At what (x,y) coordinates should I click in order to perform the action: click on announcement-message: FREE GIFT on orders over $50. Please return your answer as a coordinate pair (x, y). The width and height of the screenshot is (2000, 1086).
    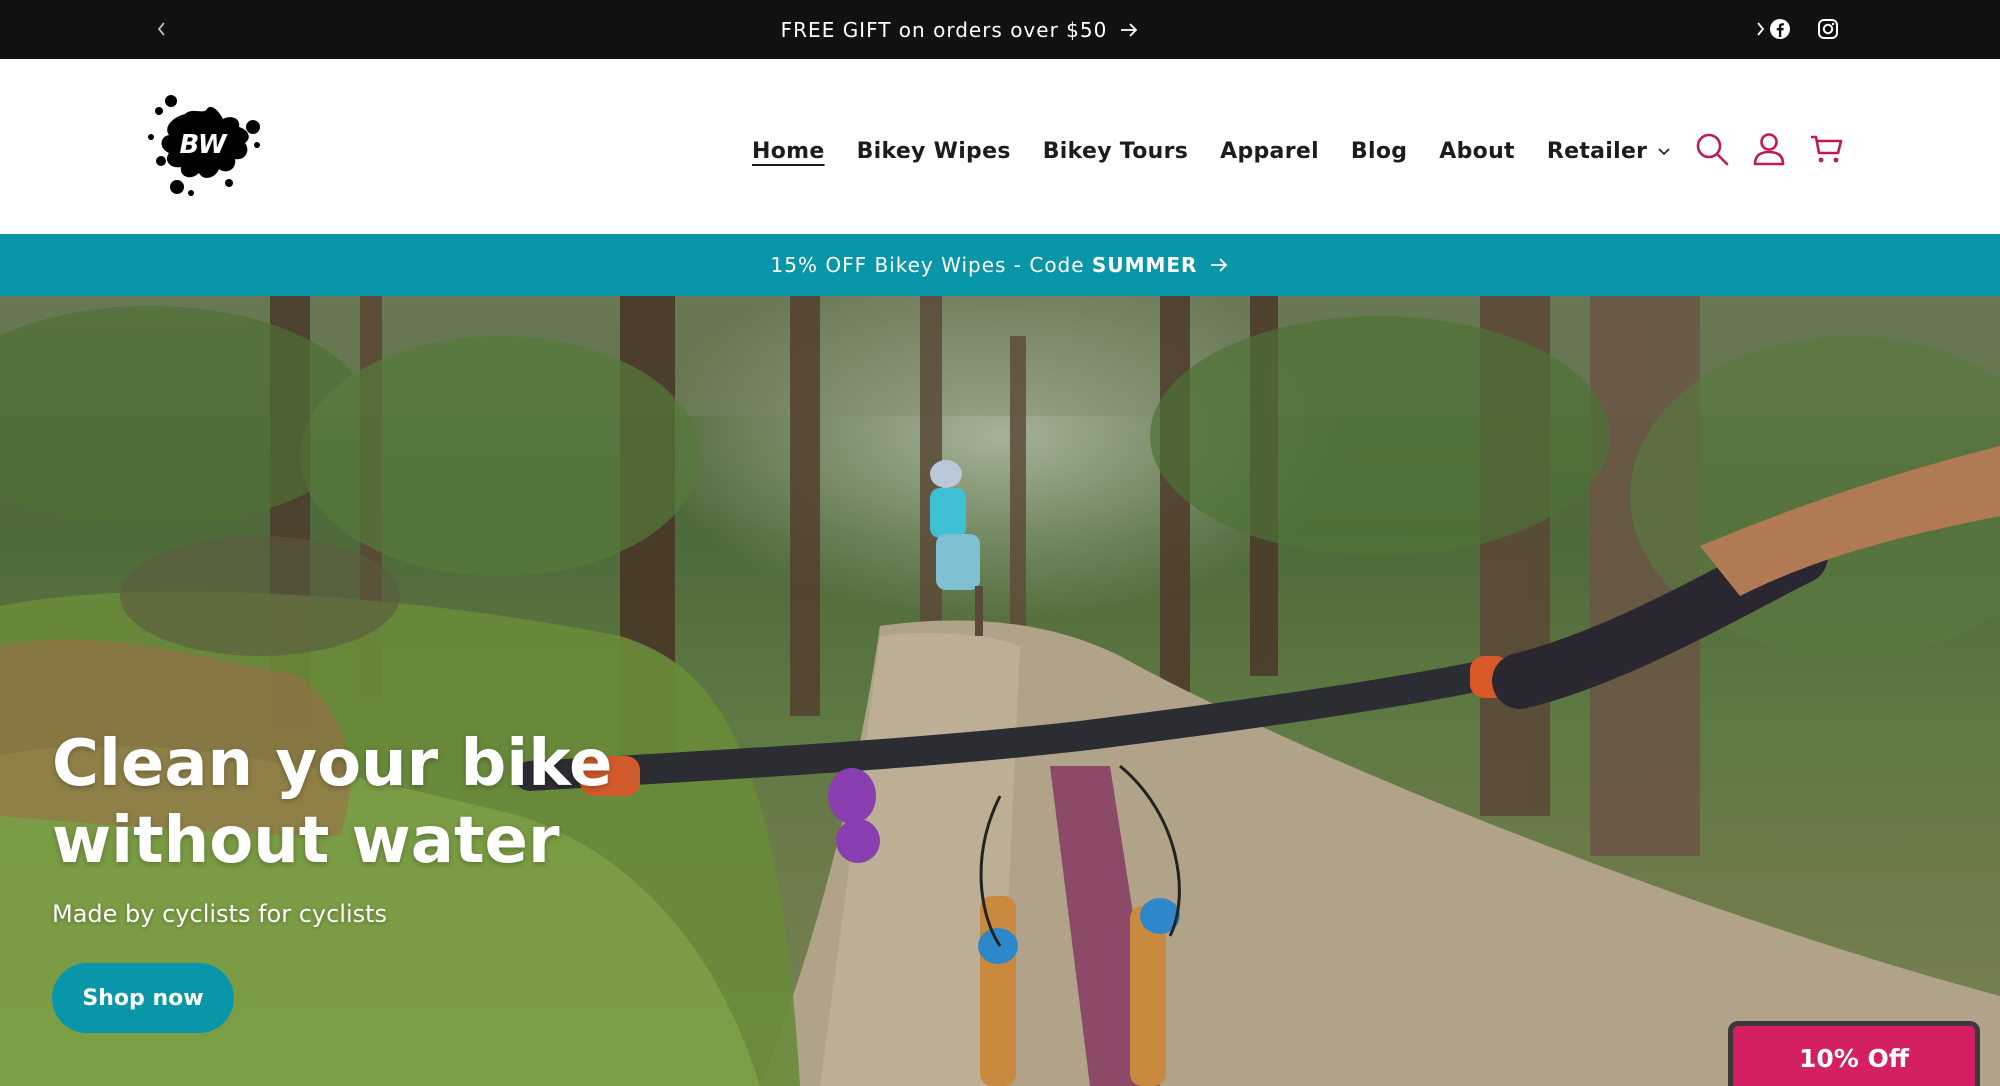
    Looking at the image, I should click on (960, 29).